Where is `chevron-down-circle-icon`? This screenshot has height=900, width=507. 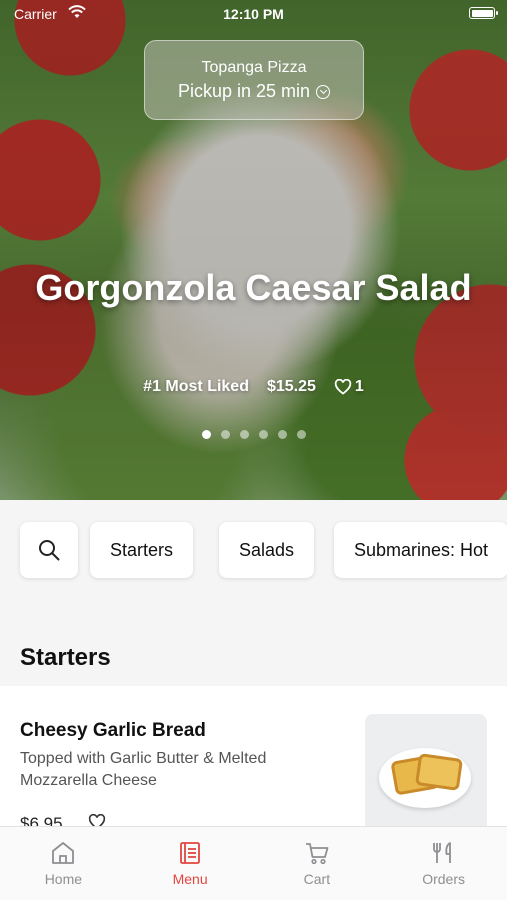 chevron-down-circle-icon is located at coordinates (323, 91).